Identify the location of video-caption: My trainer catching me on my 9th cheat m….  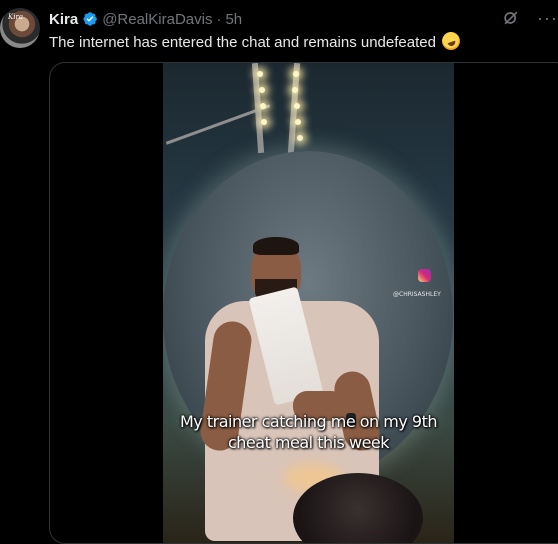
(308, 432).